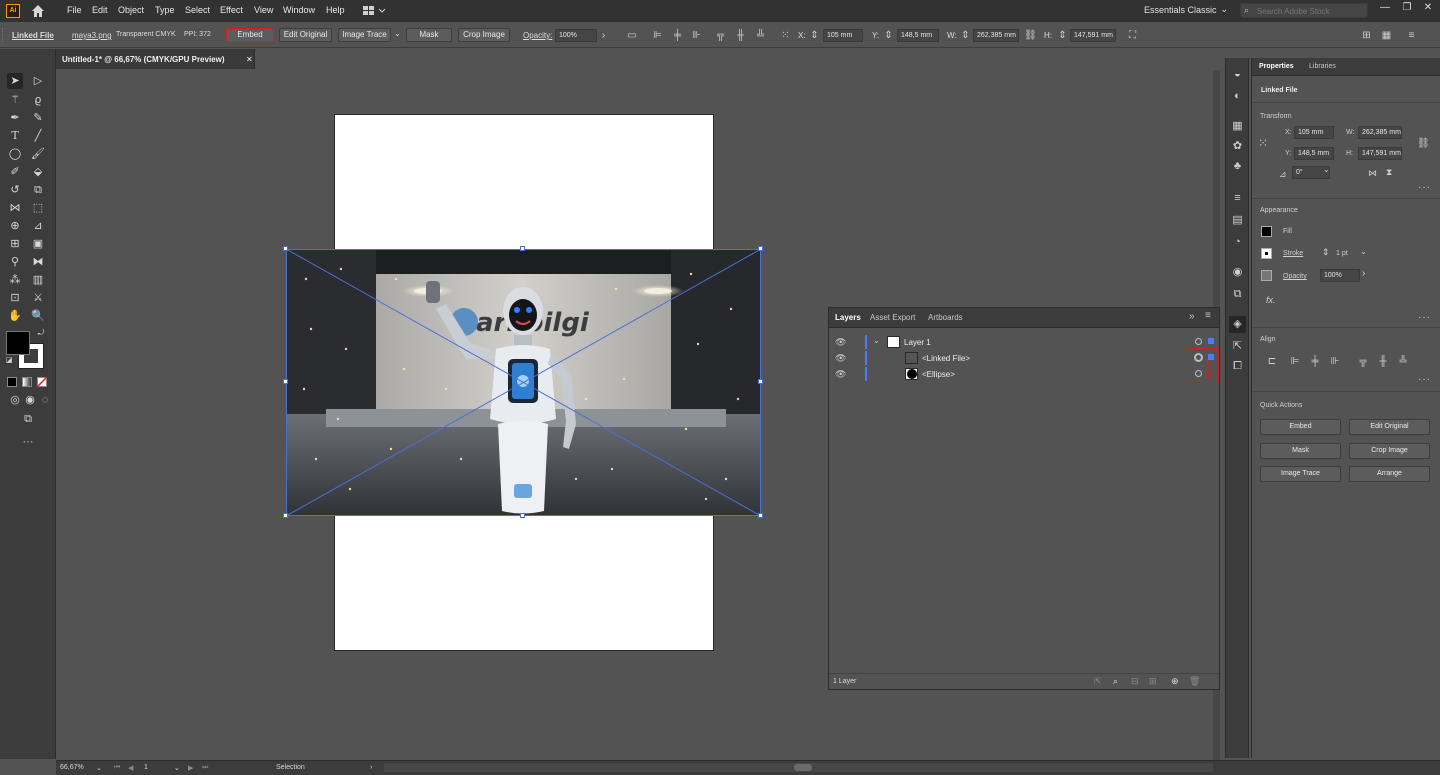 This screenshot has width=1440, height=775. What do you see at coordinates (848, 317) in the screenshot?
I see `tab-layers: Layers` at bounding box center [848, 317].